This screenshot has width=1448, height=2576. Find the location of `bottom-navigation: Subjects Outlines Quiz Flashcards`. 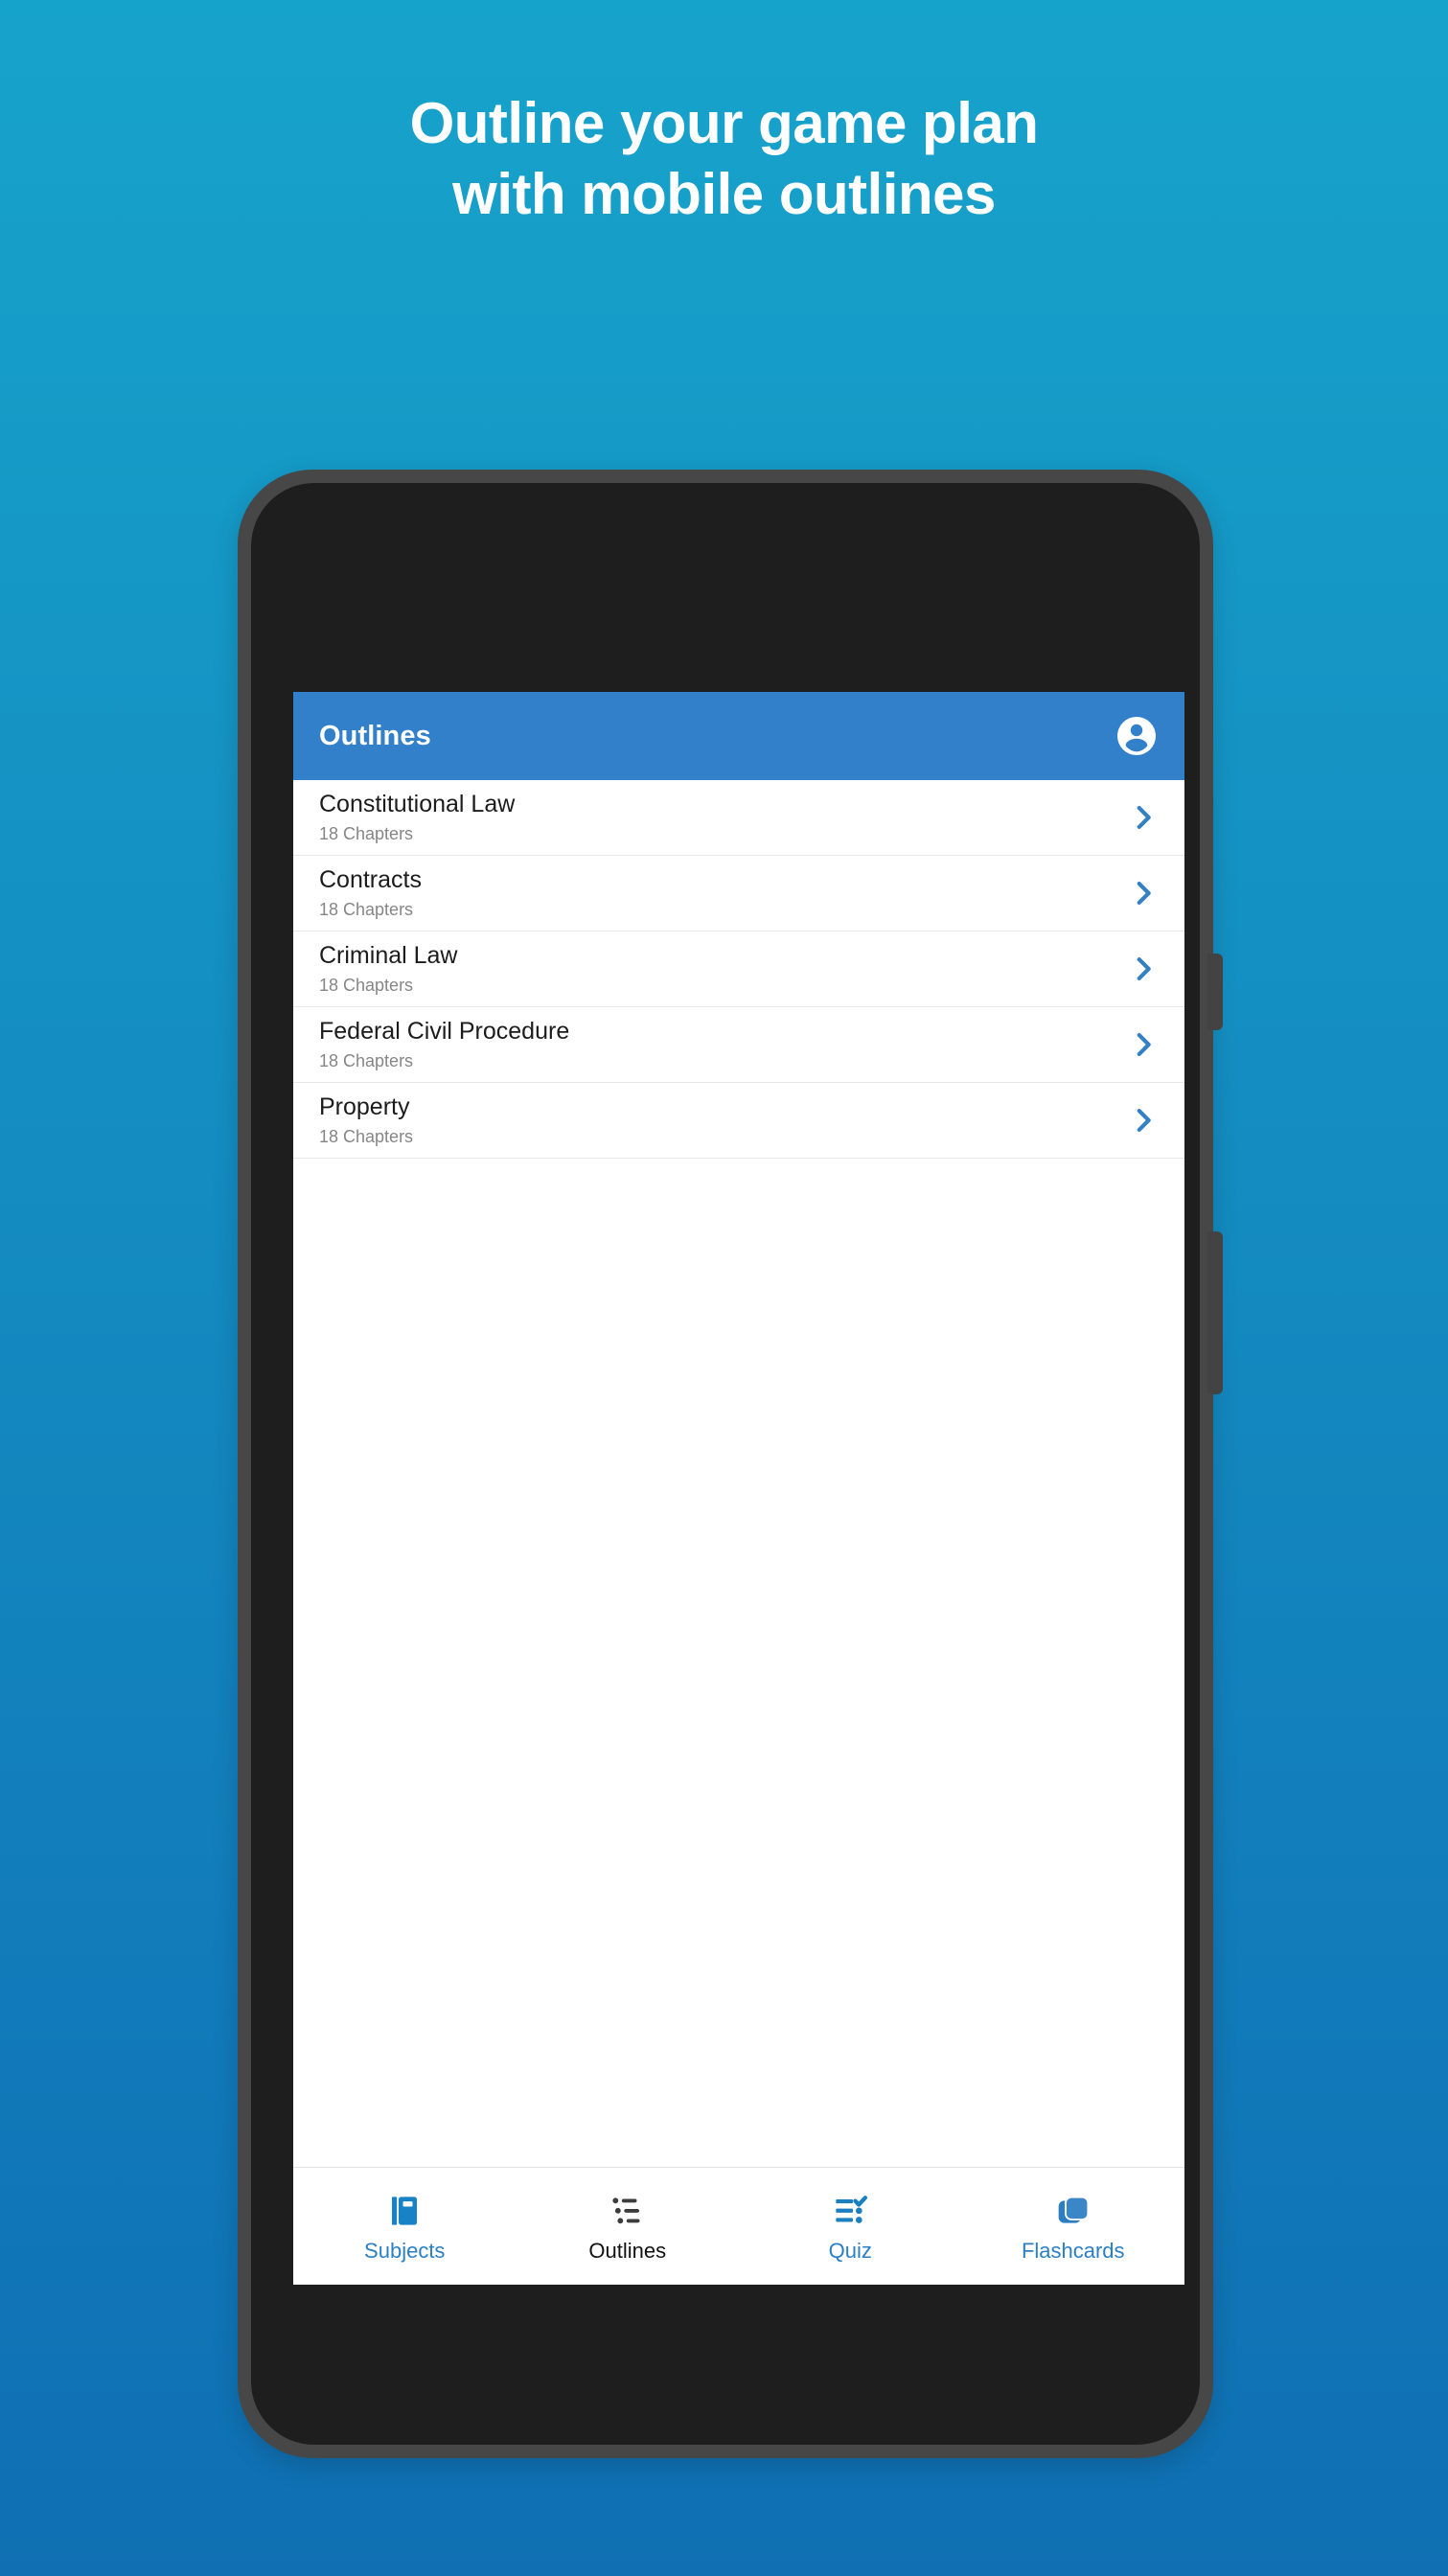

bottom-navigation: Subjects Outlines Quiz Flashcards is located at coordinates (738, 2226).